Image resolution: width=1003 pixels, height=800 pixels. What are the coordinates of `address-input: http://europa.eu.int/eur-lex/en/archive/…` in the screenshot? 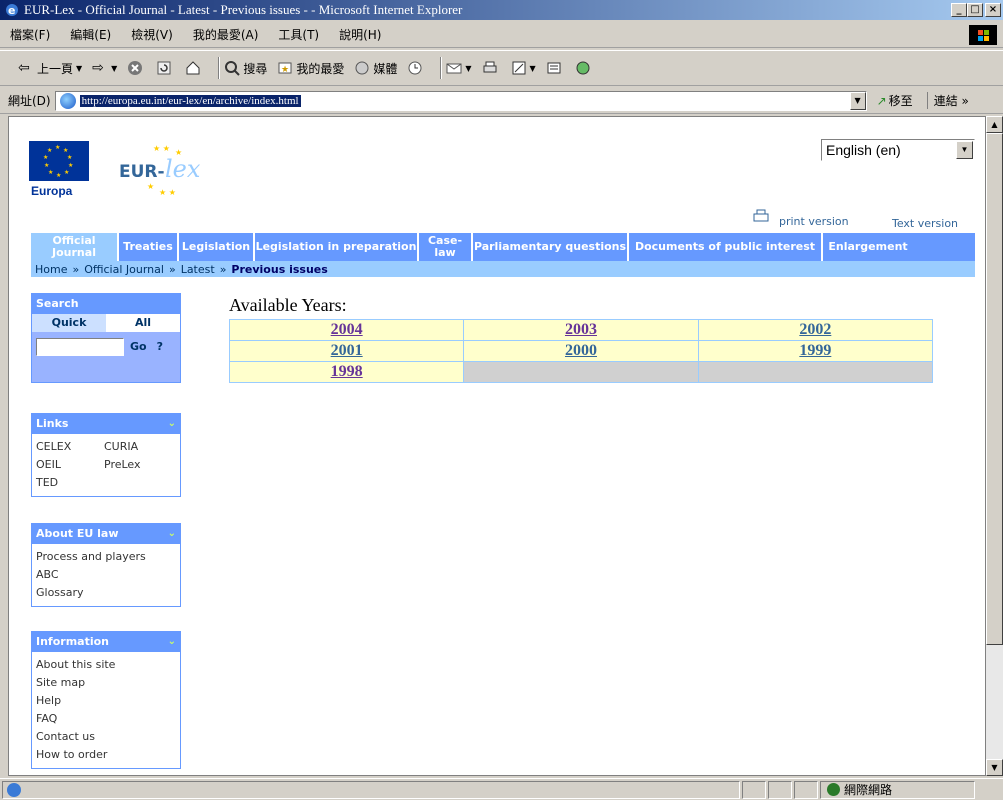 It's located at (460, 100).